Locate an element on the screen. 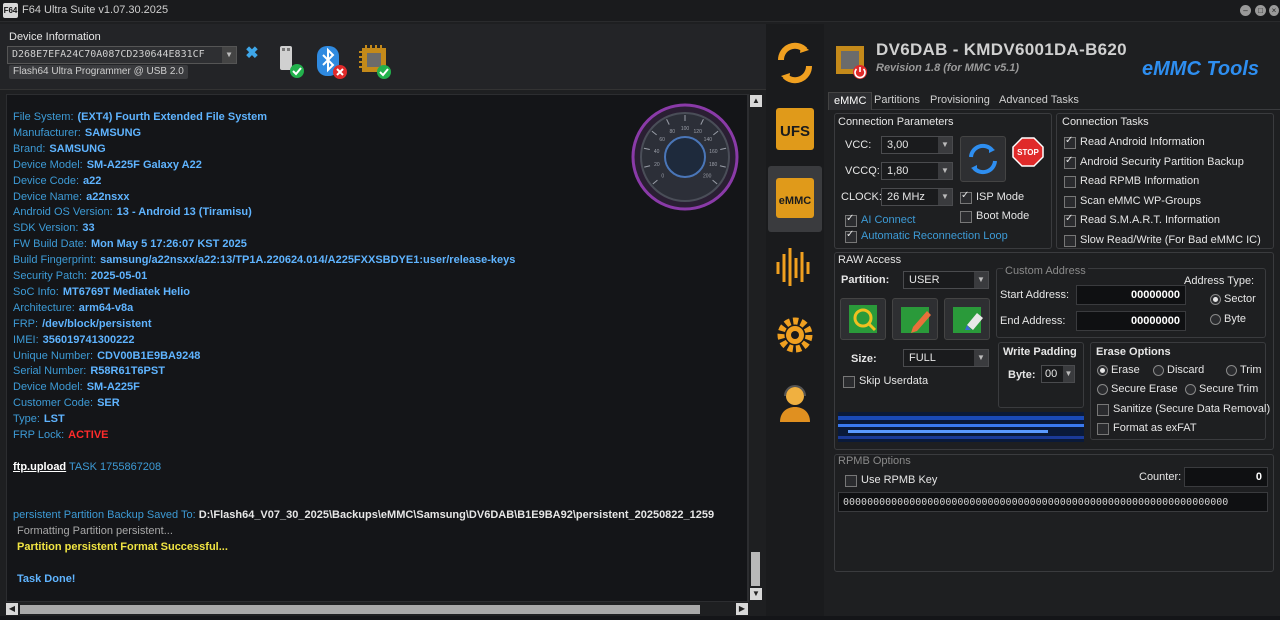 The height and width of the screenshot is (620, 1280). trim-radio: Trim is located at coordinates (1244, 370).